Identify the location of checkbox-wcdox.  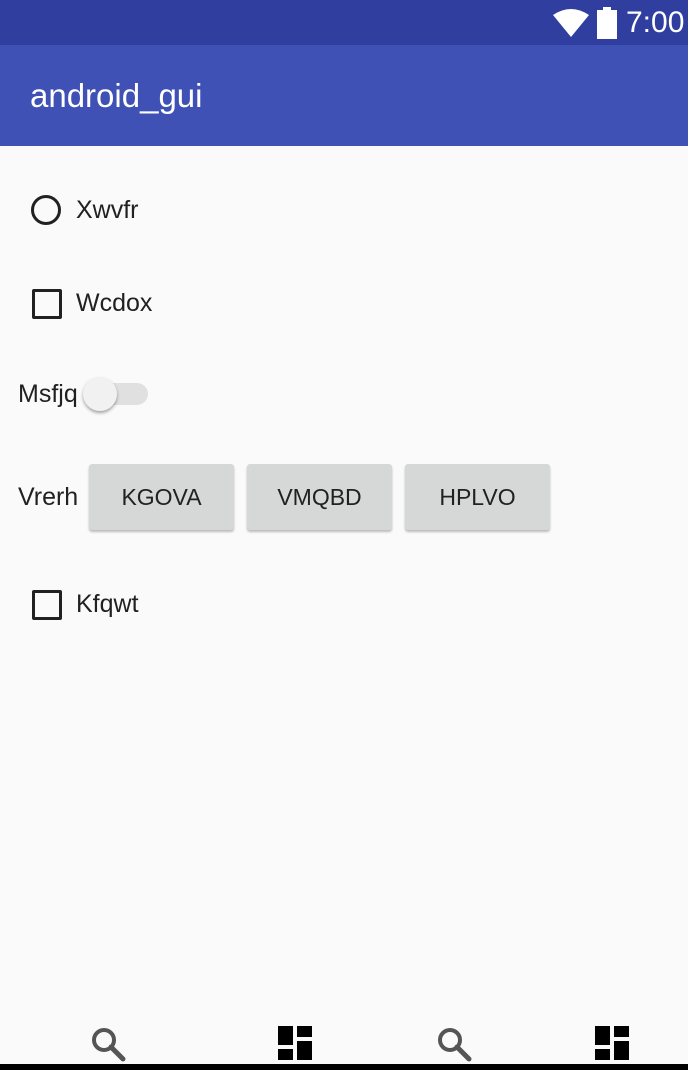
(47, 304).